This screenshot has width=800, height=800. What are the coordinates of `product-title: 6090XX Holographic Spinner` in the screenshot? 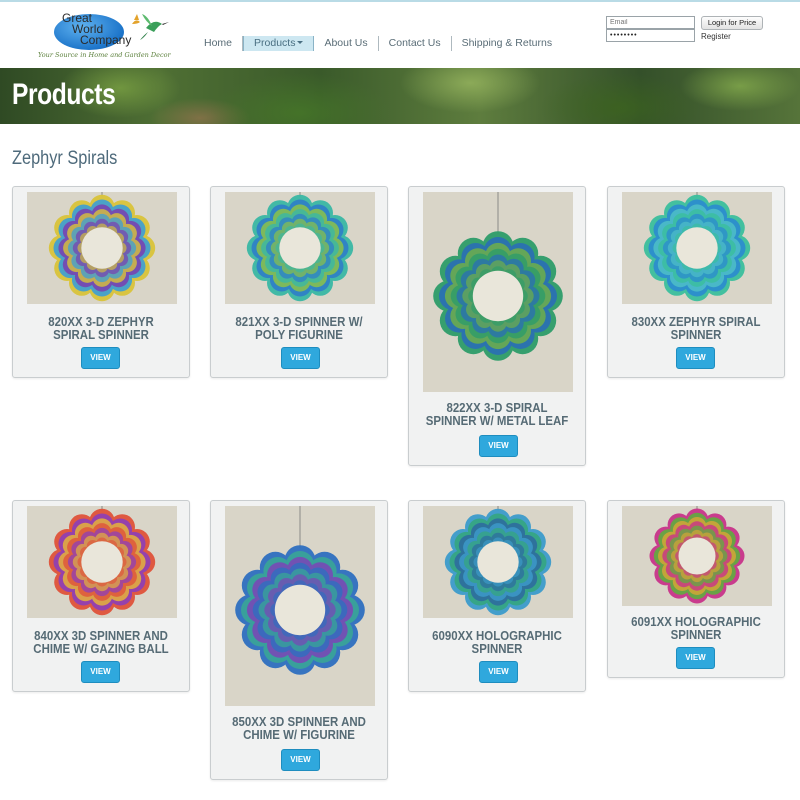 It's located at (497, 642).